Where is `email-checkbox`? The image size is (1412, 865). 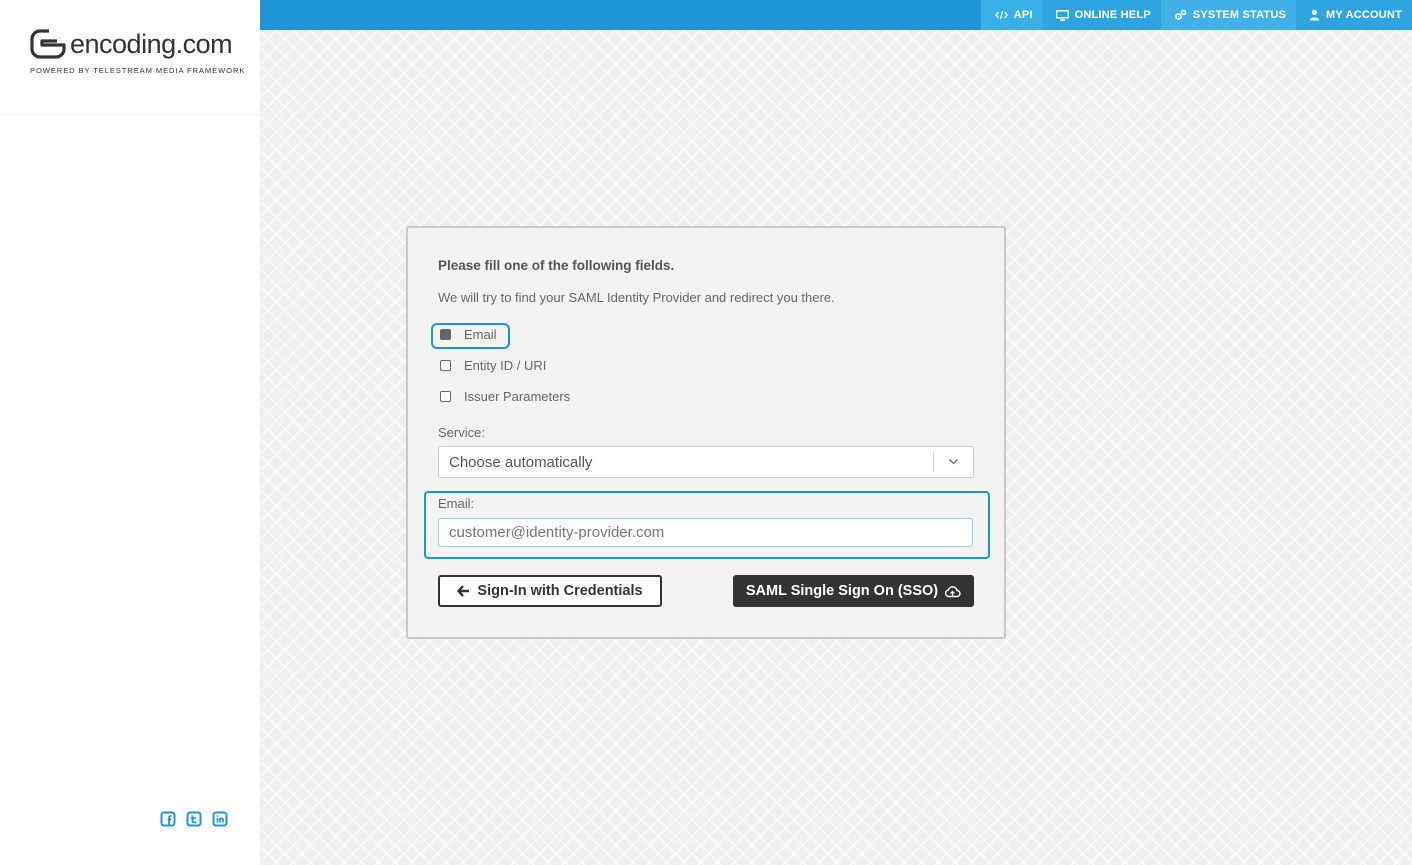
email-checkbox is located at coordinates (445, 334).